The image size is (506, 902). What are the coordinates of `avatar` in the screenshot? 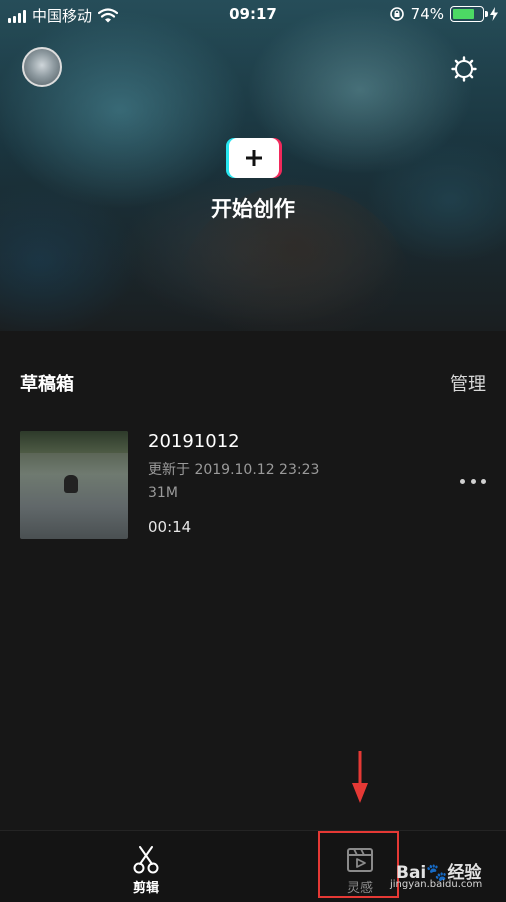 It's located at (42, 67).